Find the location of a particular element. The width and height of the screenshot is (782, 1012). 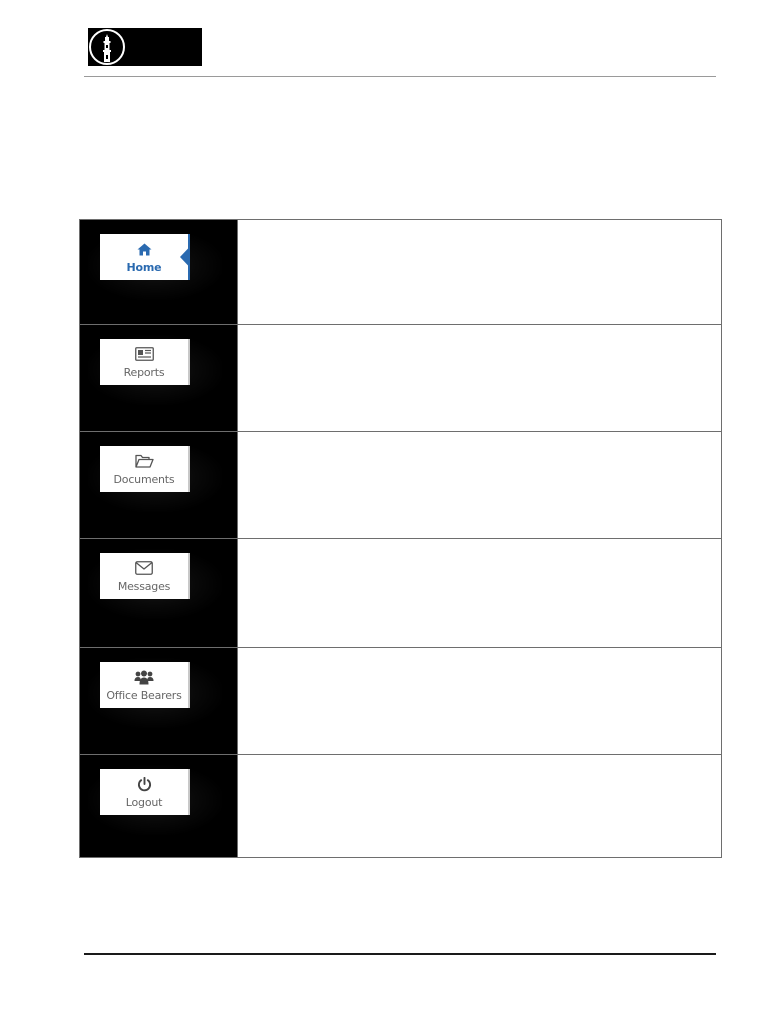

menu-thumbnail-cell: Documents is located at coordinates (158, 485).